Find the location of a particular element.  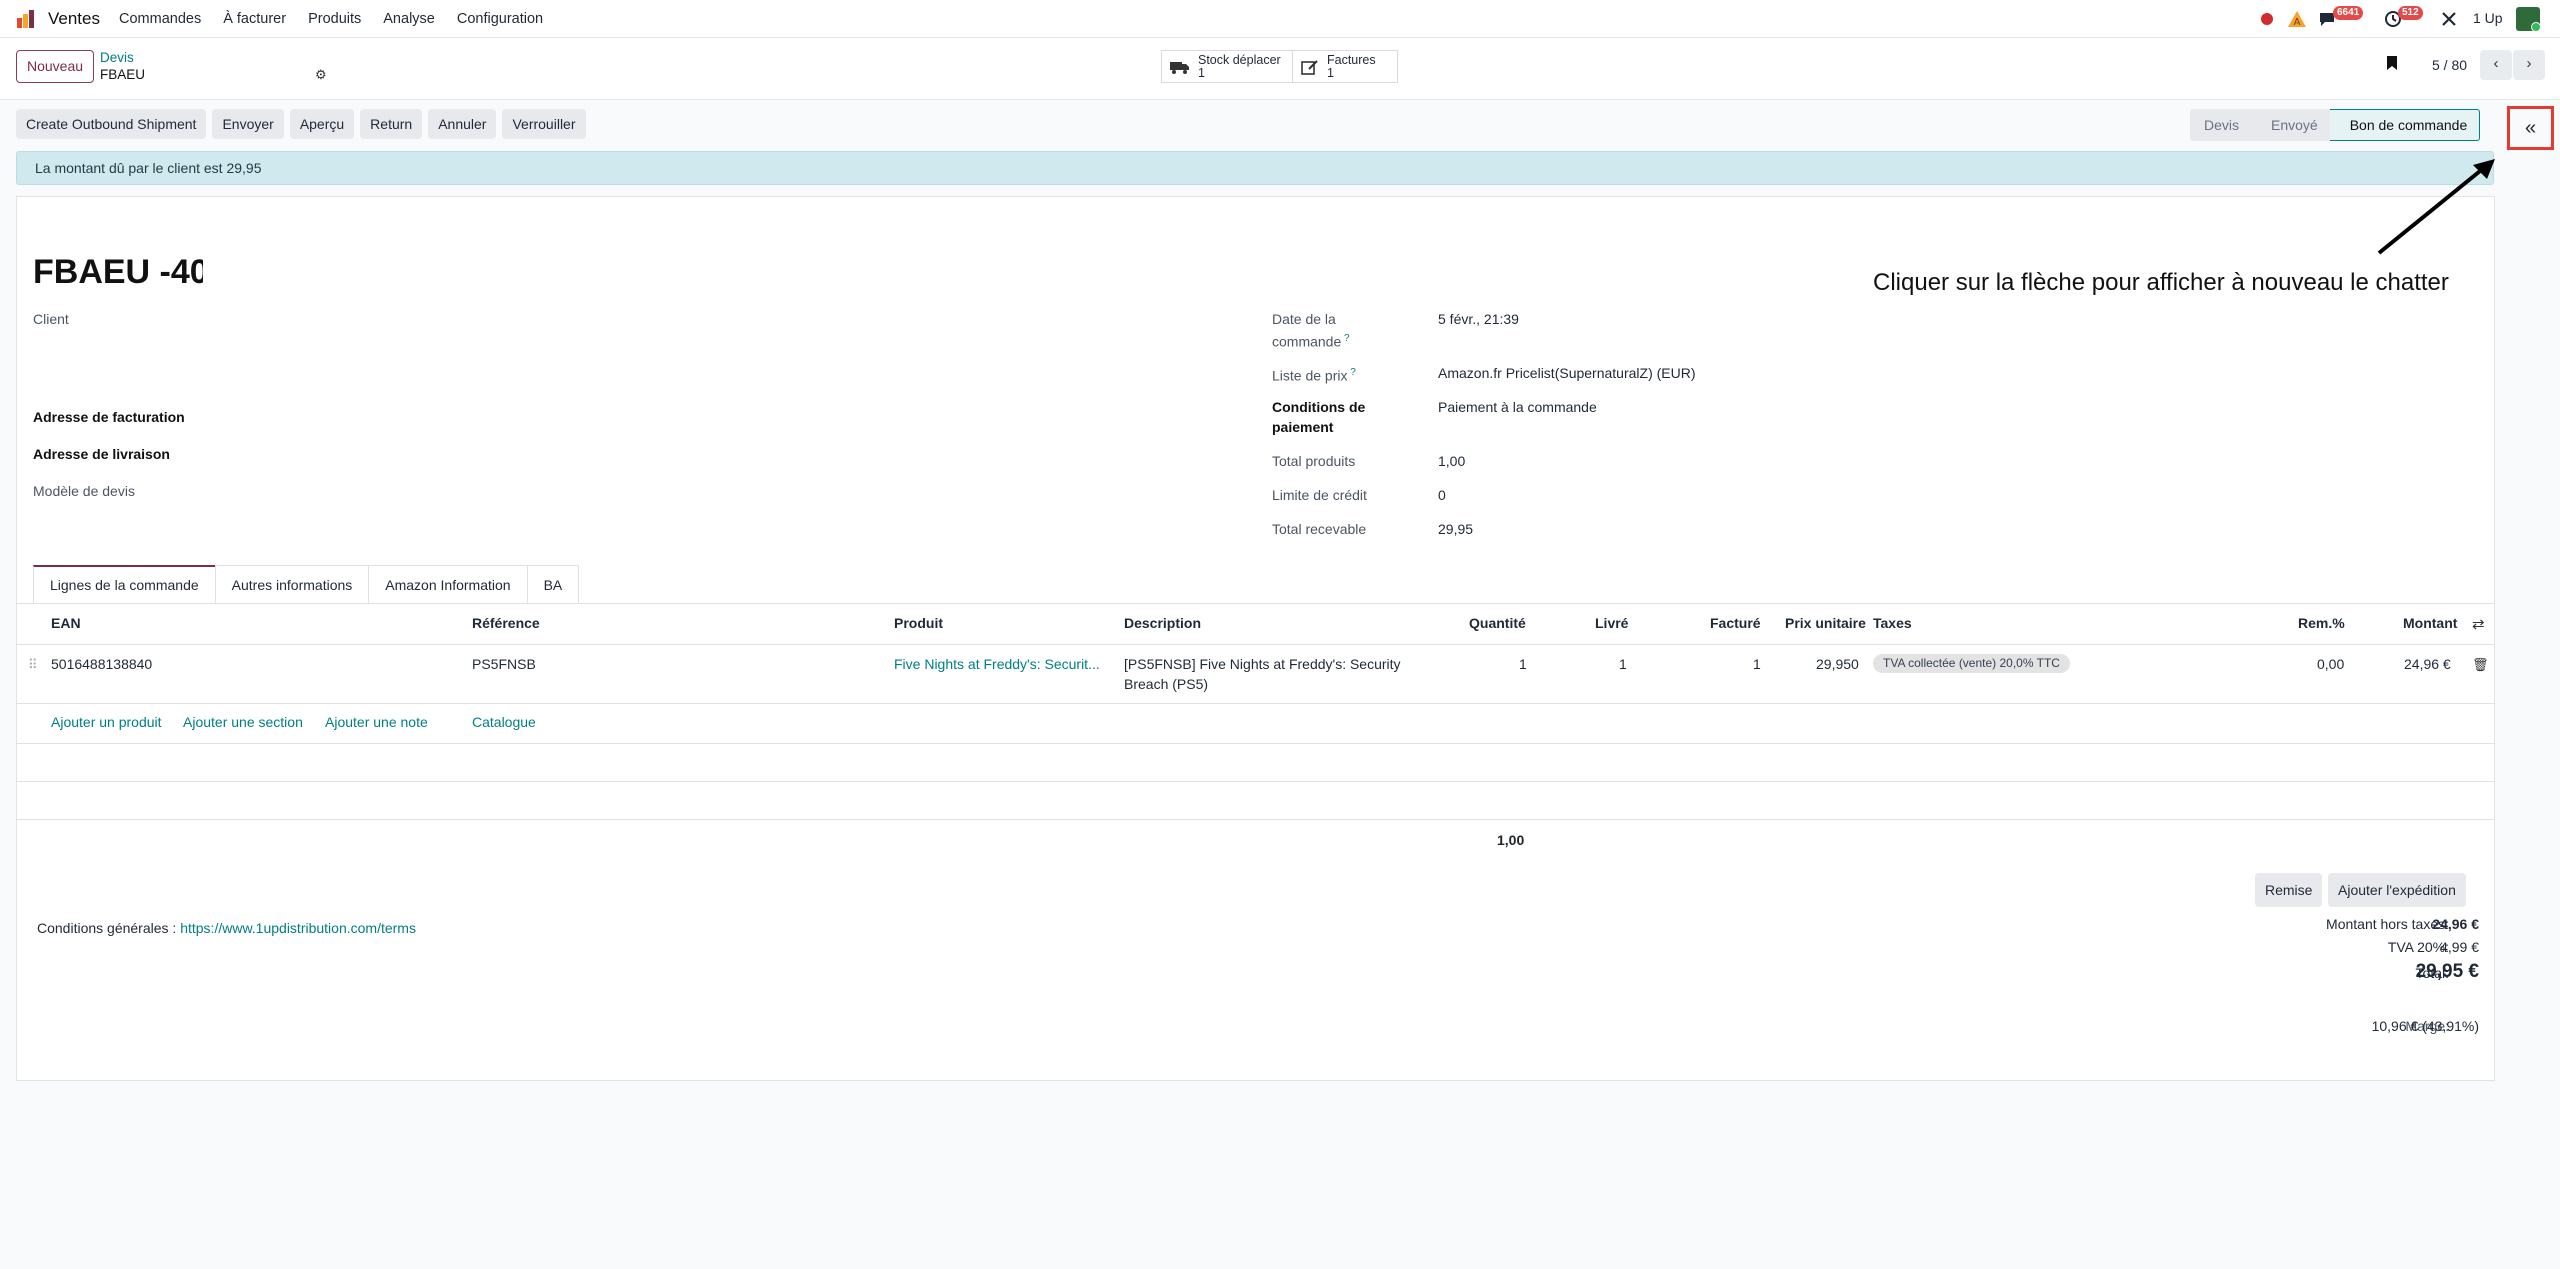

client-label: Client is located at coordinates (51, 319).